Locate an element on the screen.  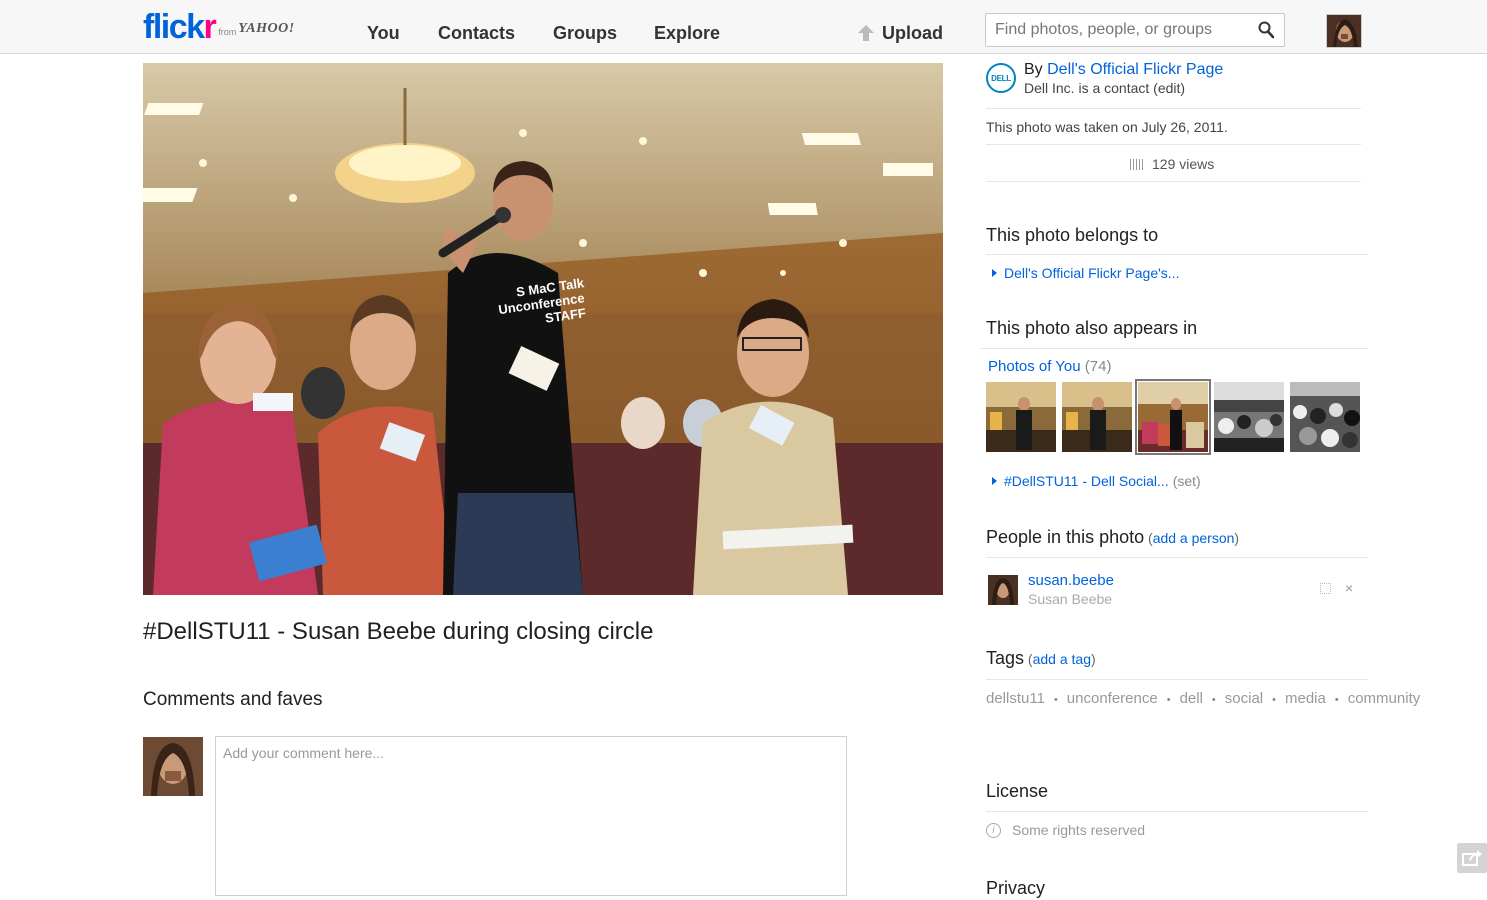
people-heading: People in this photo (add a person) is located at coordinates (1113, 537).